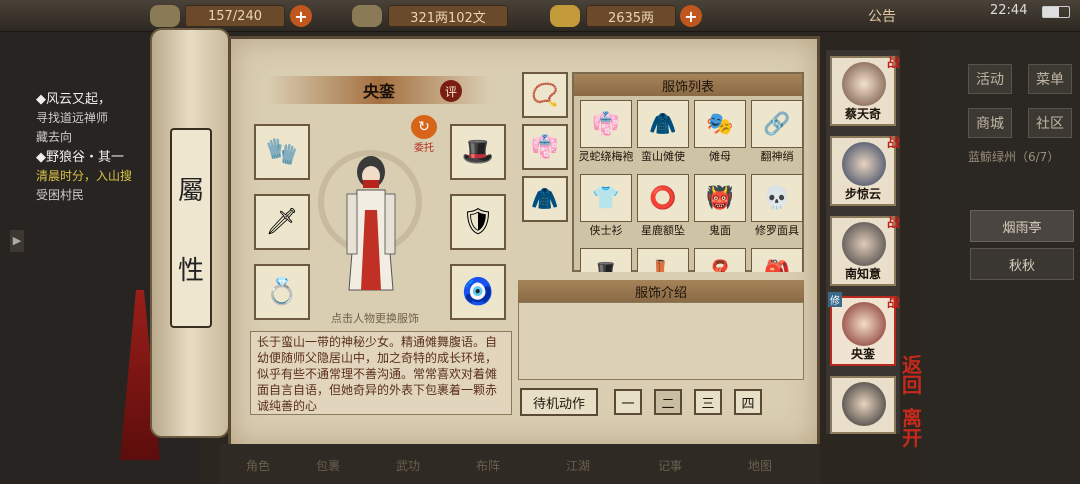  I want to click on leave-button: 离开, so click(912, 428).